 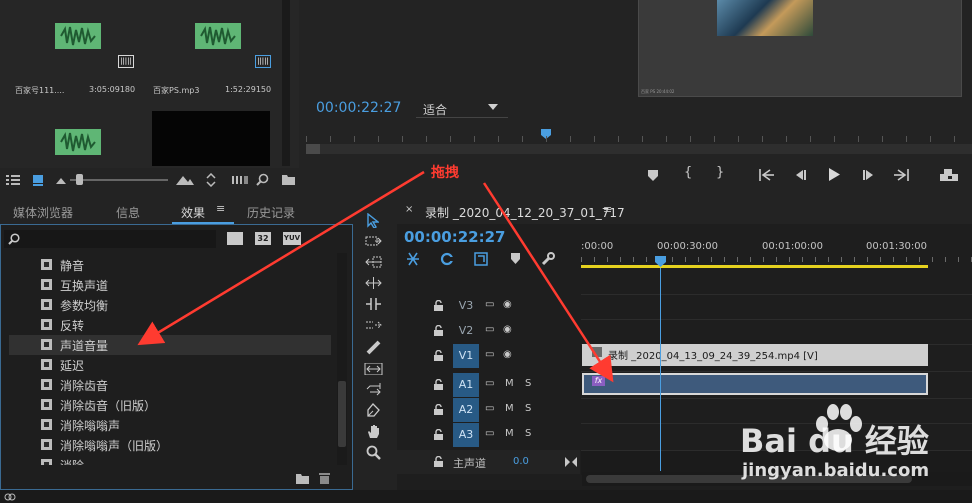 What do you see at coordinates (373, 347) in the screenshot?
I see `slip-tool-icon` at bounding box center [373, 347].